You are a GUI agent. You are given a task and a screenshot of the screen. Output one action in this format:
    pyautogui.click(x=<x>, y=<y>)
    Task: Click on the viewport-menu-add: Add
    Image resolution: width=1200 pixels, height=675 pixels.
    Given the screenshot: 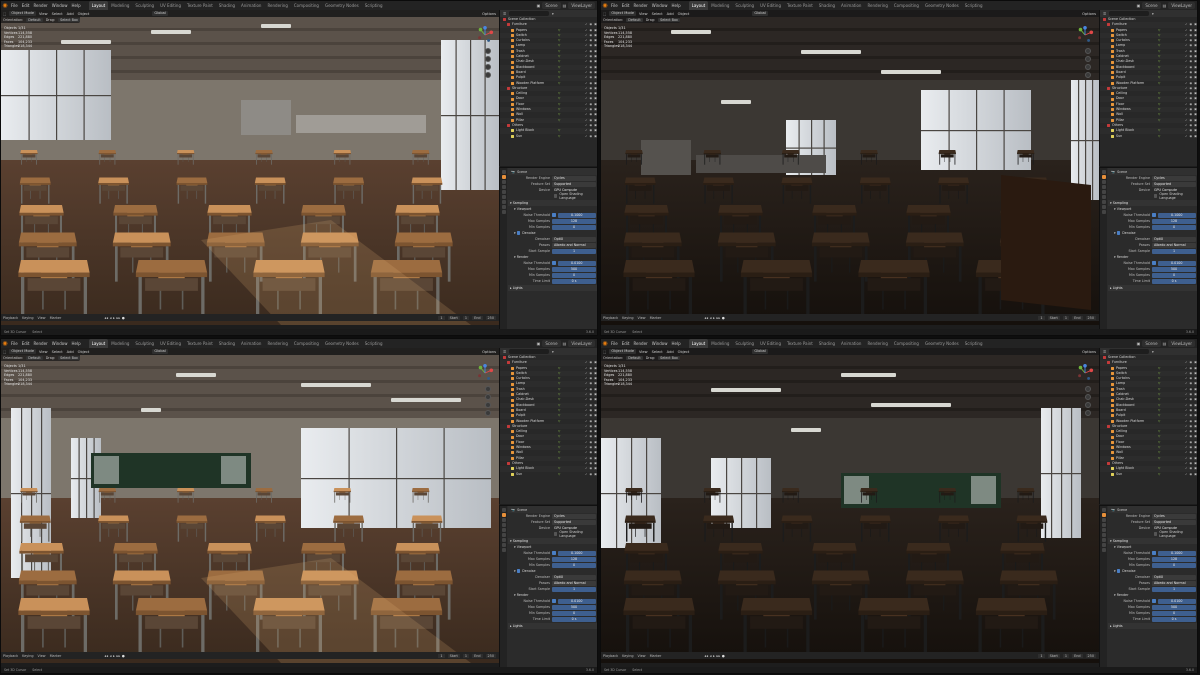 What is the action you would take?
    pyautogui.click(x=670, y=14)
    